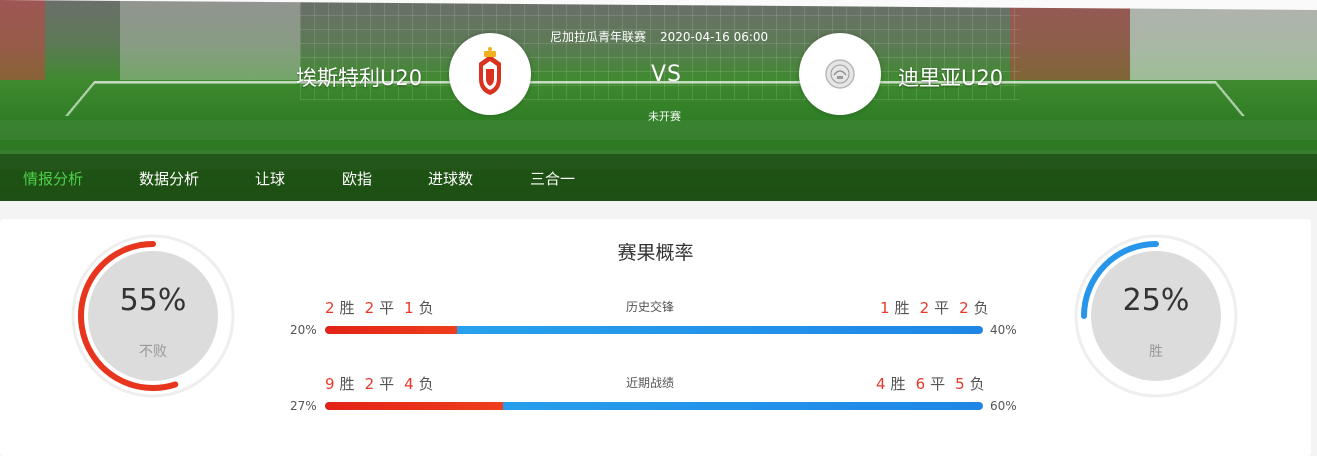 This screenshot has height=456, width=1317. What do you see at coordinates (667, 74) in the screenshot?
I see `vs-label: VS` at bounding box center [667, 74].